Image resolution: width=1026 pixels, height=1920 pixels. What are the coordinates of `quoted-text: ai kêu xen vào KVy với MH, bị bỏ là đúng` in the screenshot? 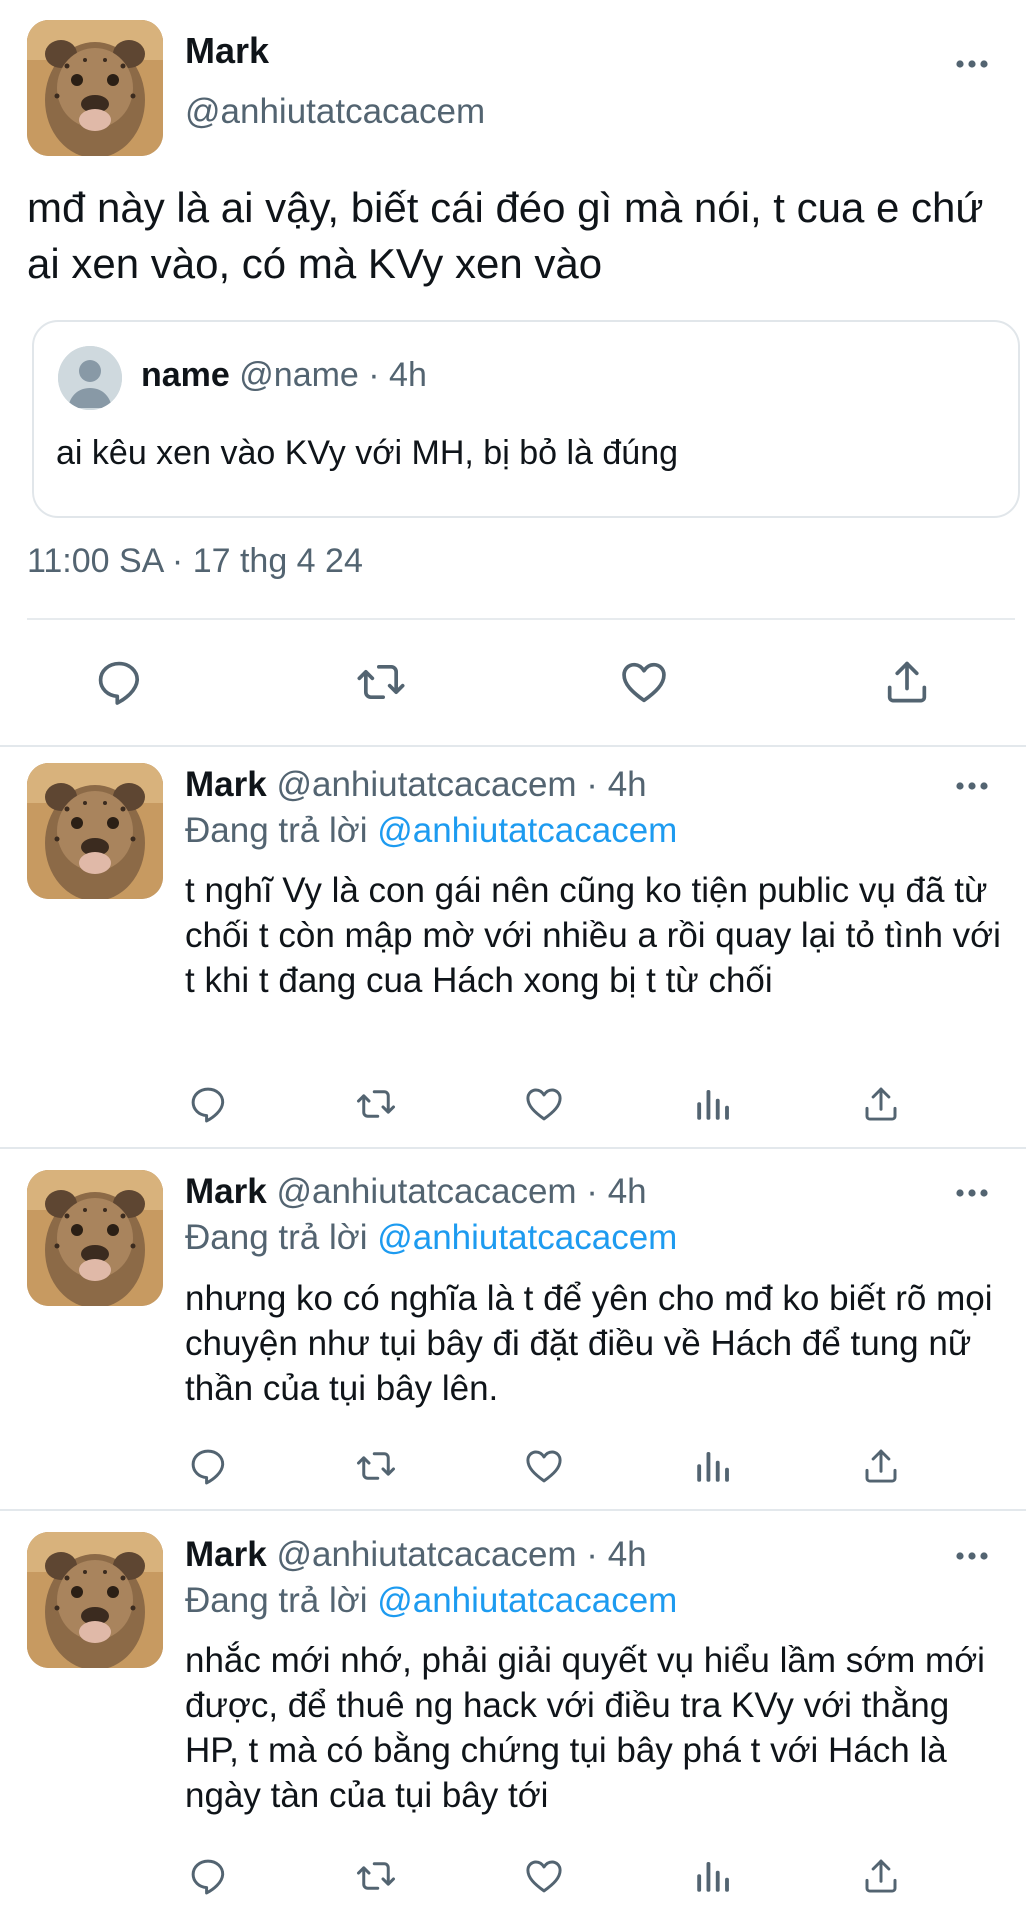 It's located at (367, 453).